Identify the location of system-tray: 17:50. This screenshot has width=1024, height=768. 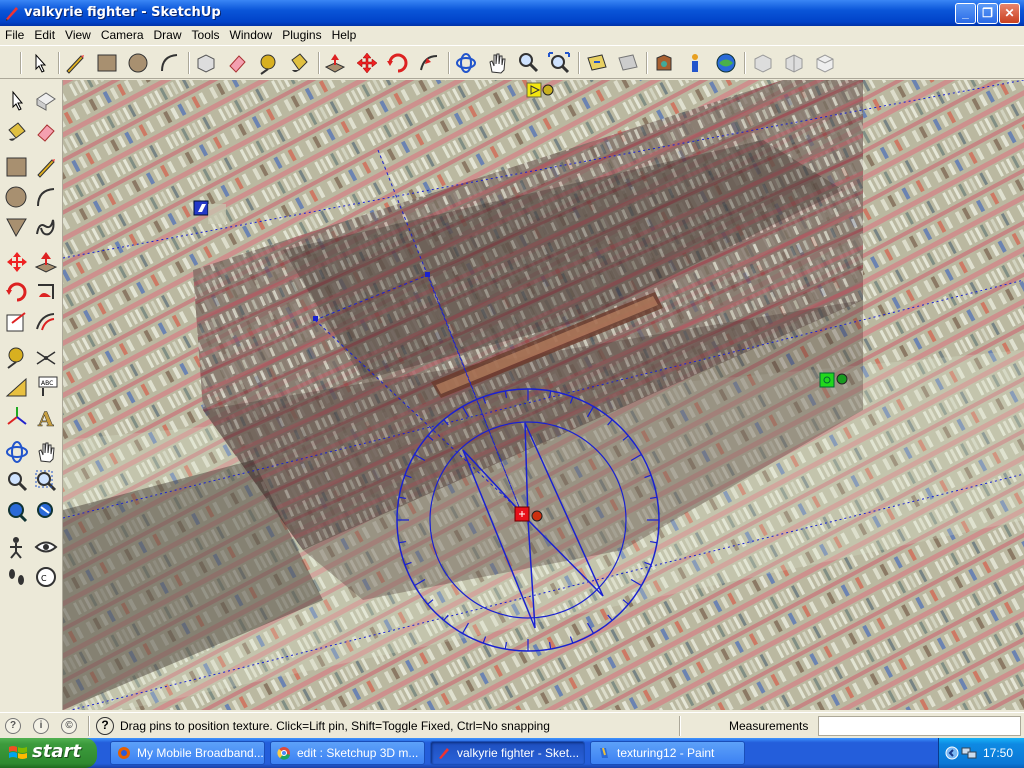
(981, 753).